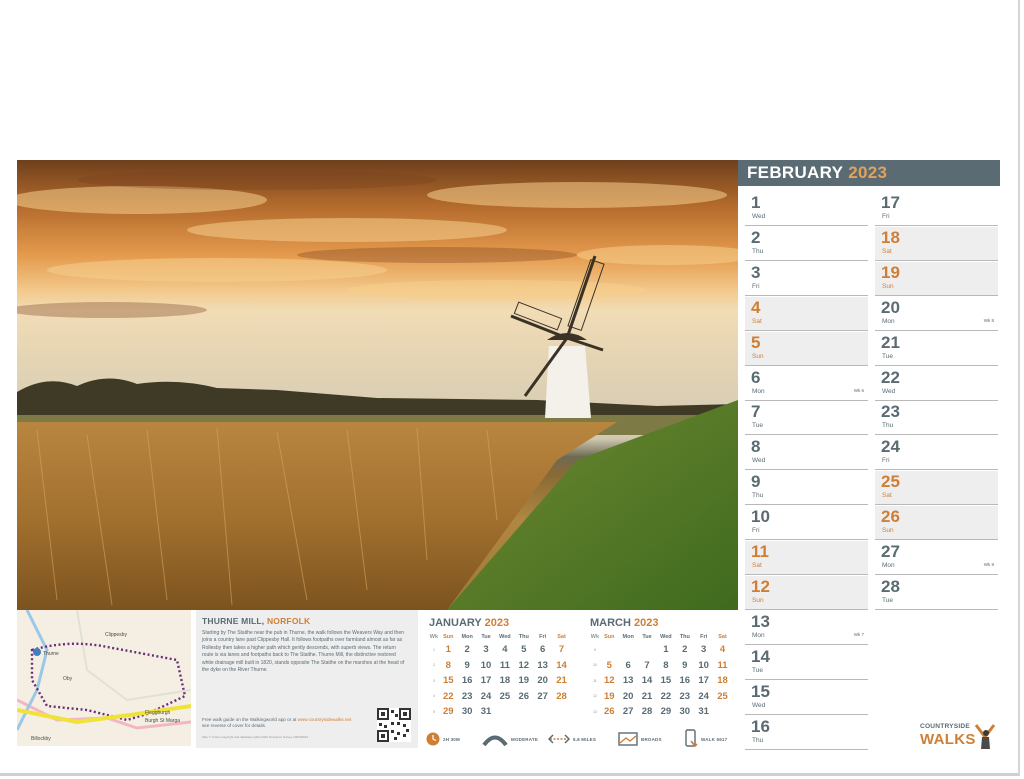  Describe the element at coordinates (936, 243) in the screenshot. I see `day-cell: 18 Sat` at that location.